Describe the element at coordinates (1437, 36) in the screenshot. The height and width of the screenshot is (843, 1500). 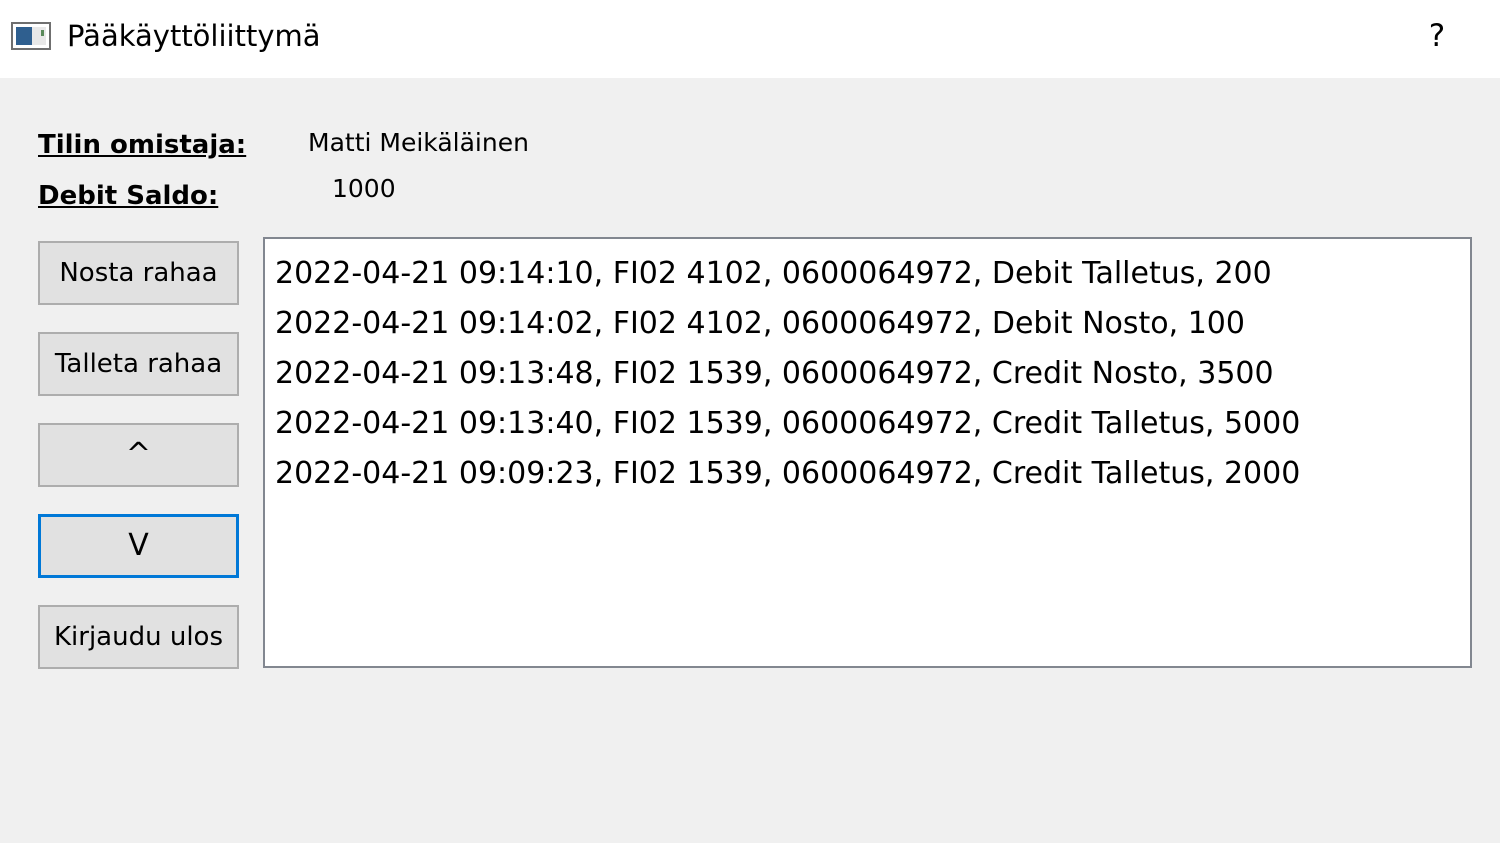
I see `help-button: ?` at that location.